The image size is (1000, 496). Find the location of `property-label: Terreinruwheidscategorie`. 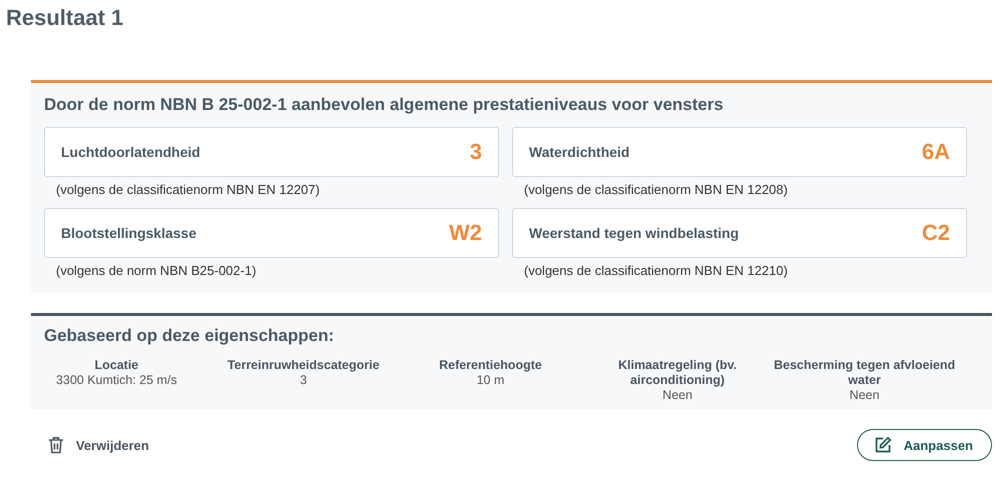

property-label: Terreinruwheidscategorie is located at coordinates (303, 365).